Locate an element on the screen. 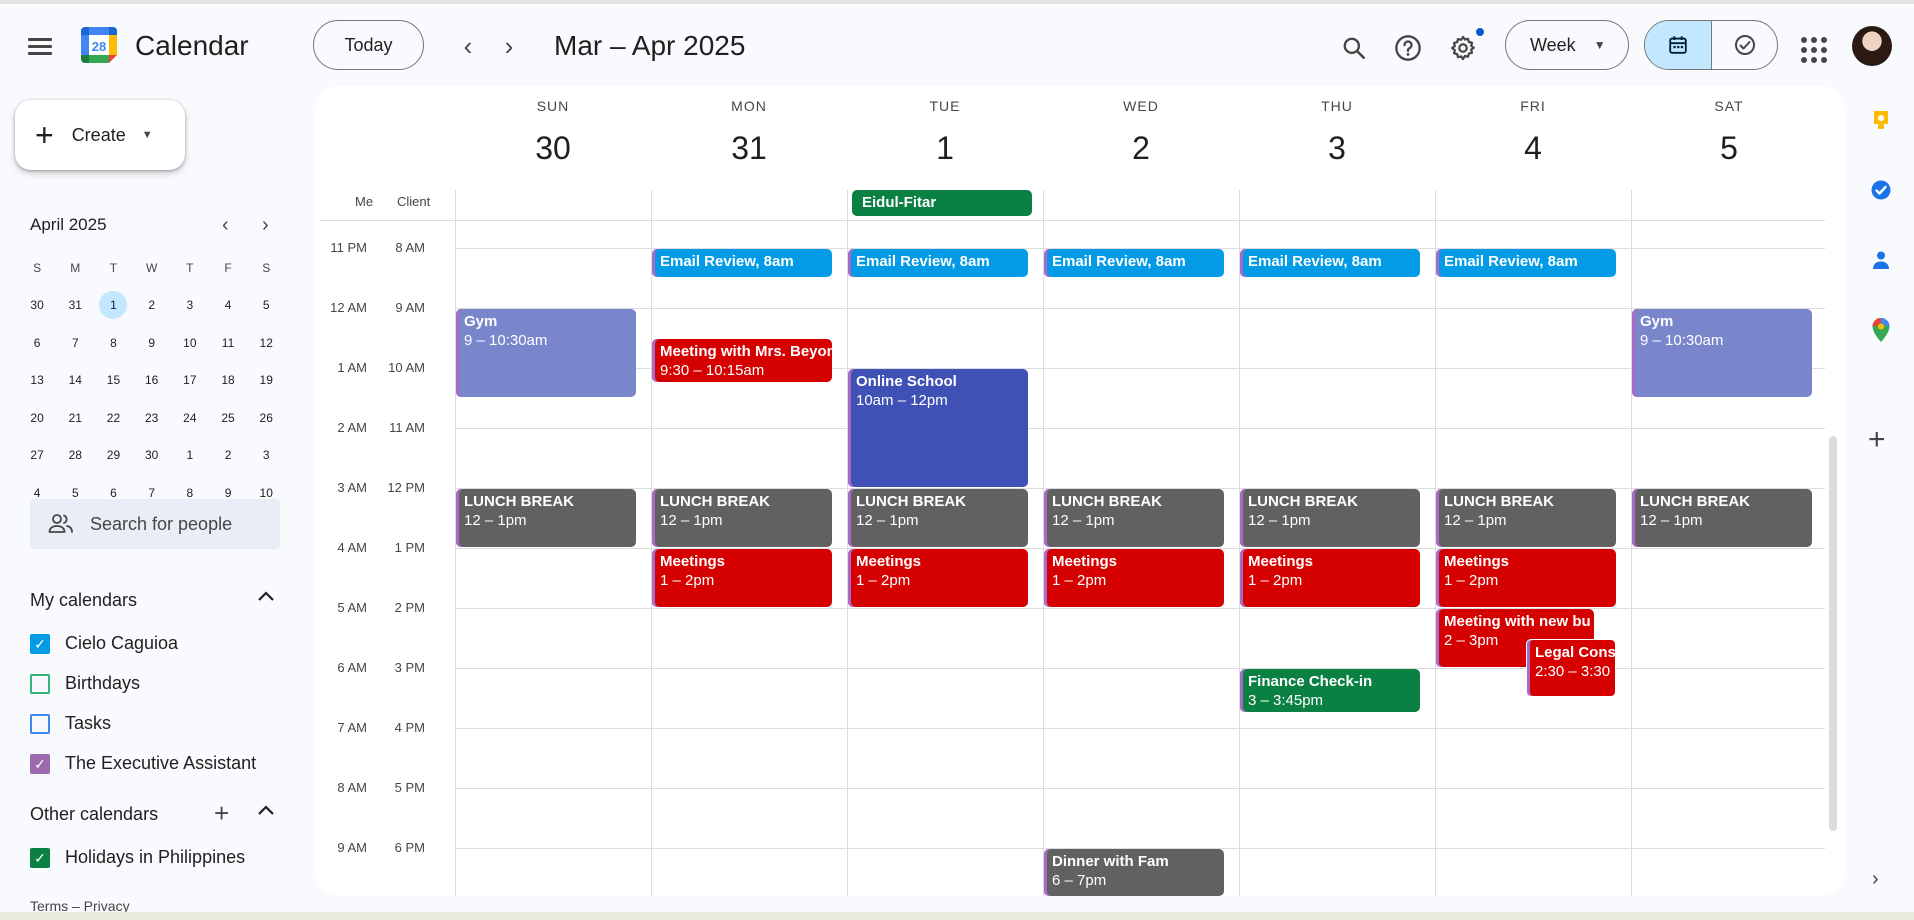 This screenshot has height=920, width=1914. previous-week-button: ‹ is located at coordinates (468, 46).